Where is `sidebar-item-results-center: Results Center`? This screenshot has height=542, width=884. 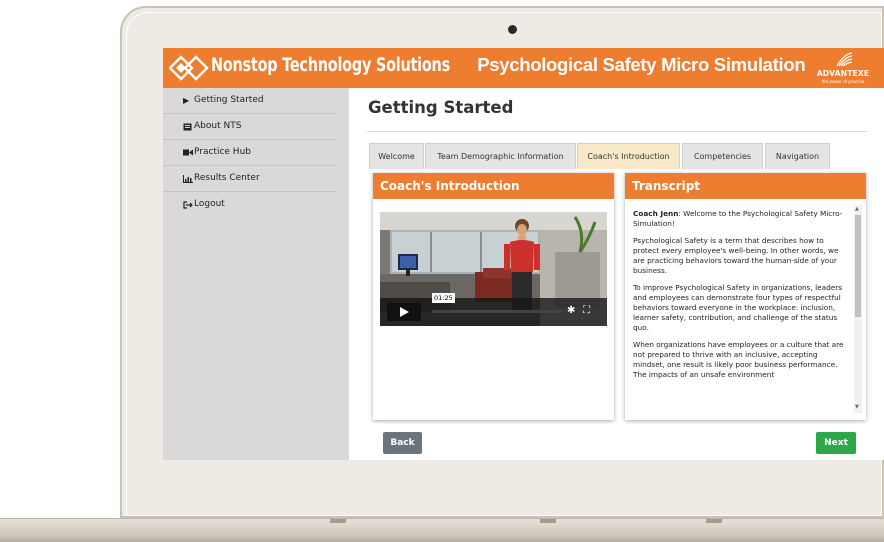 sidebar-item-results-center: Results Center is located at coordinates (249, 179).